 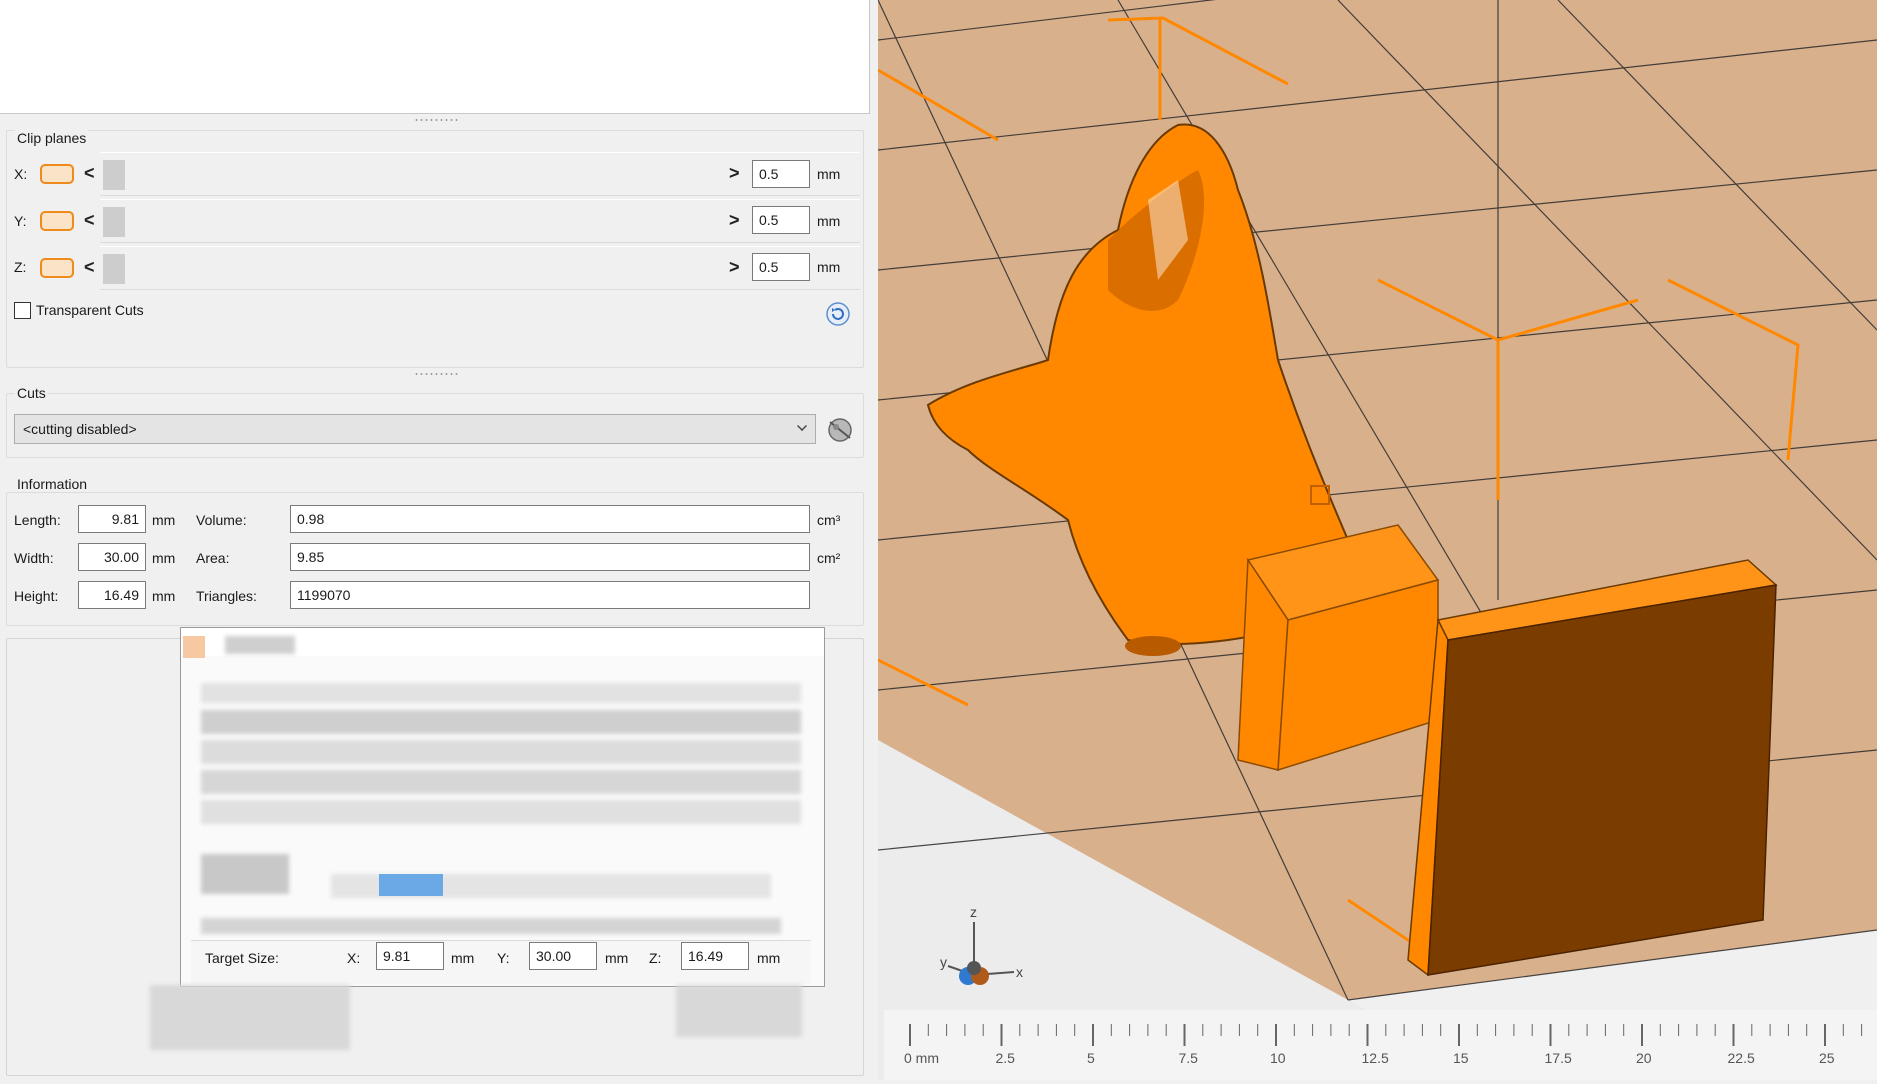 What do you see at coordinates (829, 267) in the screenshot?
I see `clip-z-unit: mm` at bounding box center [829, 267].